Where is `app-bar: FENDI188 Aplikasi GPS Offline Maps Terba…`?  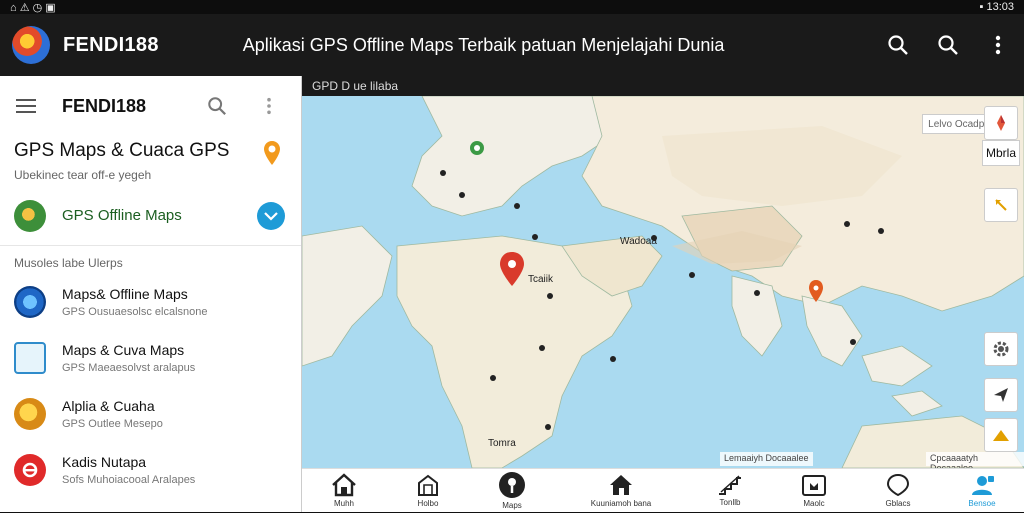 app-bar: FENDI188 Aplikasi GPS Offline Maps Terba… is located at coordinates (512, 45).